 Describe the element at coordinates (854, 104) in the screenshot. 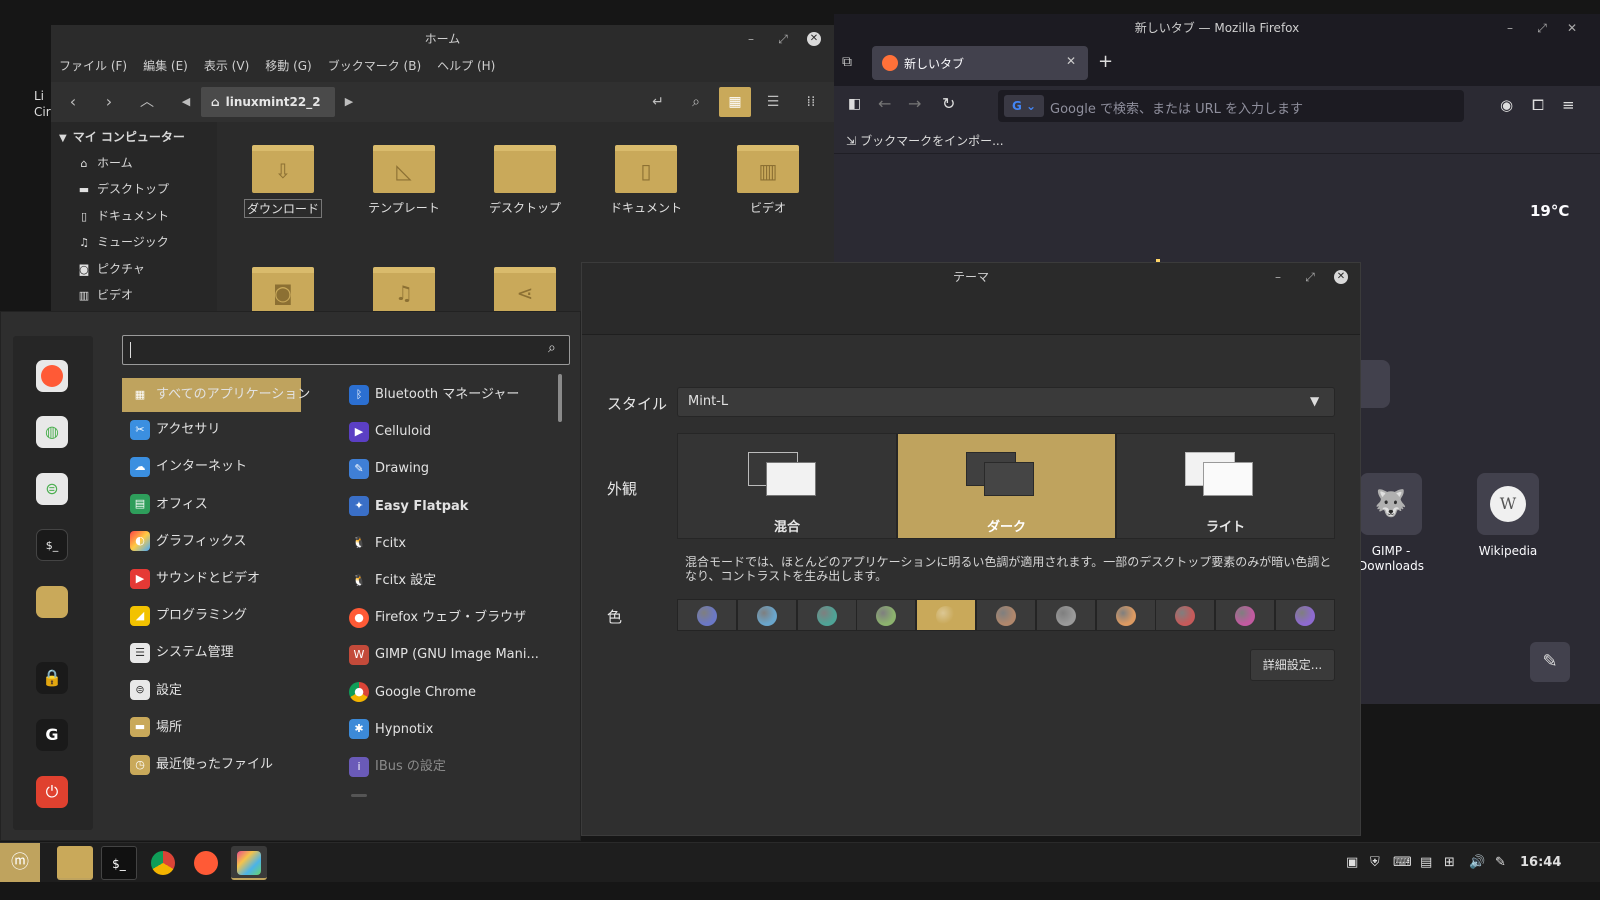

I see `sidebar-icon: ◧` at that location.